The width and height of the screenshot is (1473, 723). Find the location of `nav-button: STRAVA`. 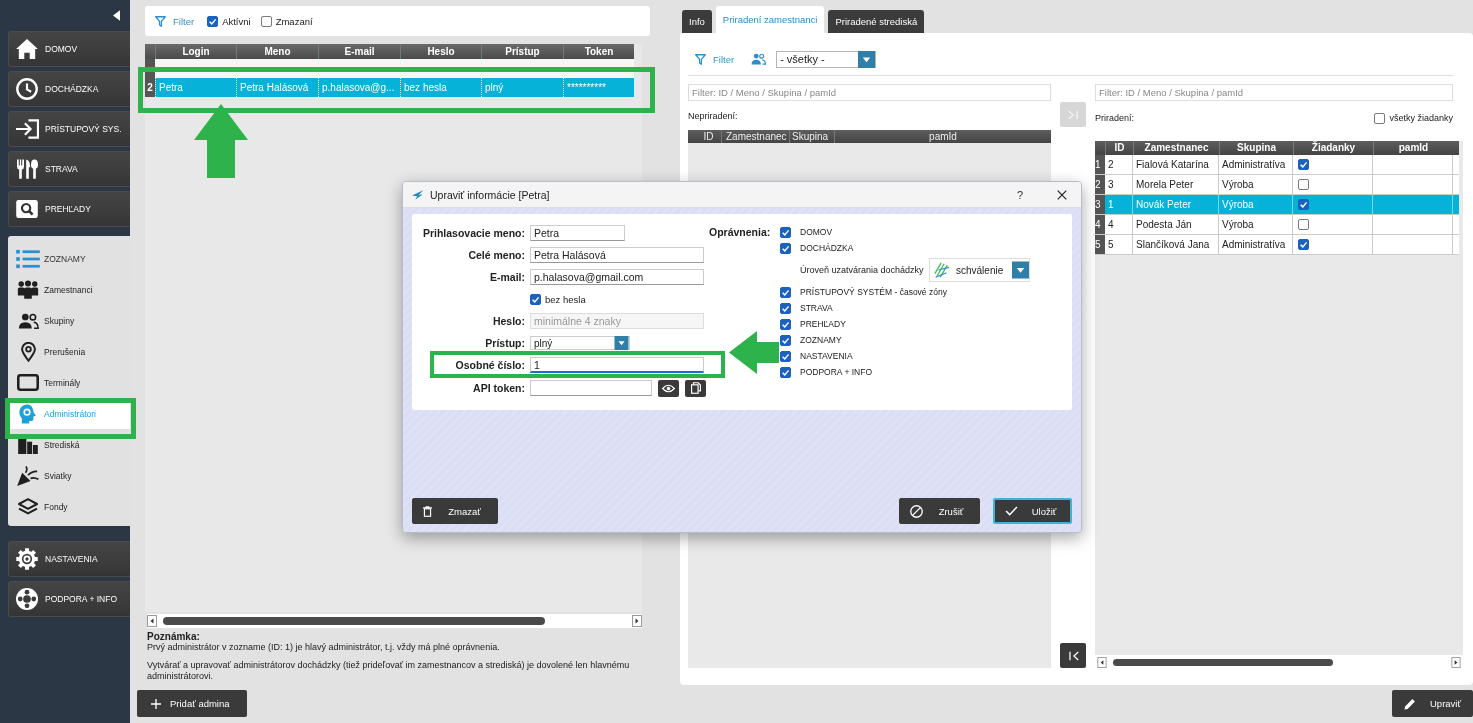

nav-button: STRAVA is located at coordinates (69, 169).